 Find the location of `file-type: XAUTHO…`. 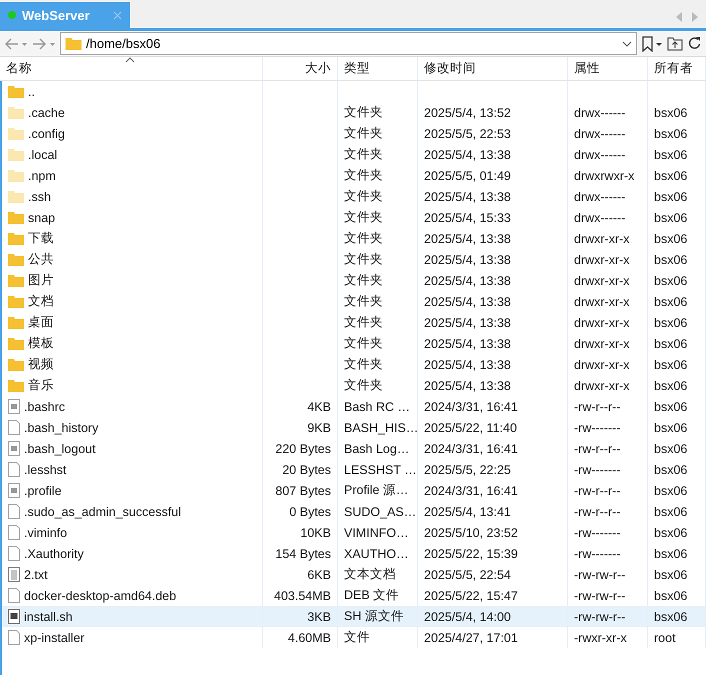

file-type: XAUTHO… is located at coordinates (376, 553).